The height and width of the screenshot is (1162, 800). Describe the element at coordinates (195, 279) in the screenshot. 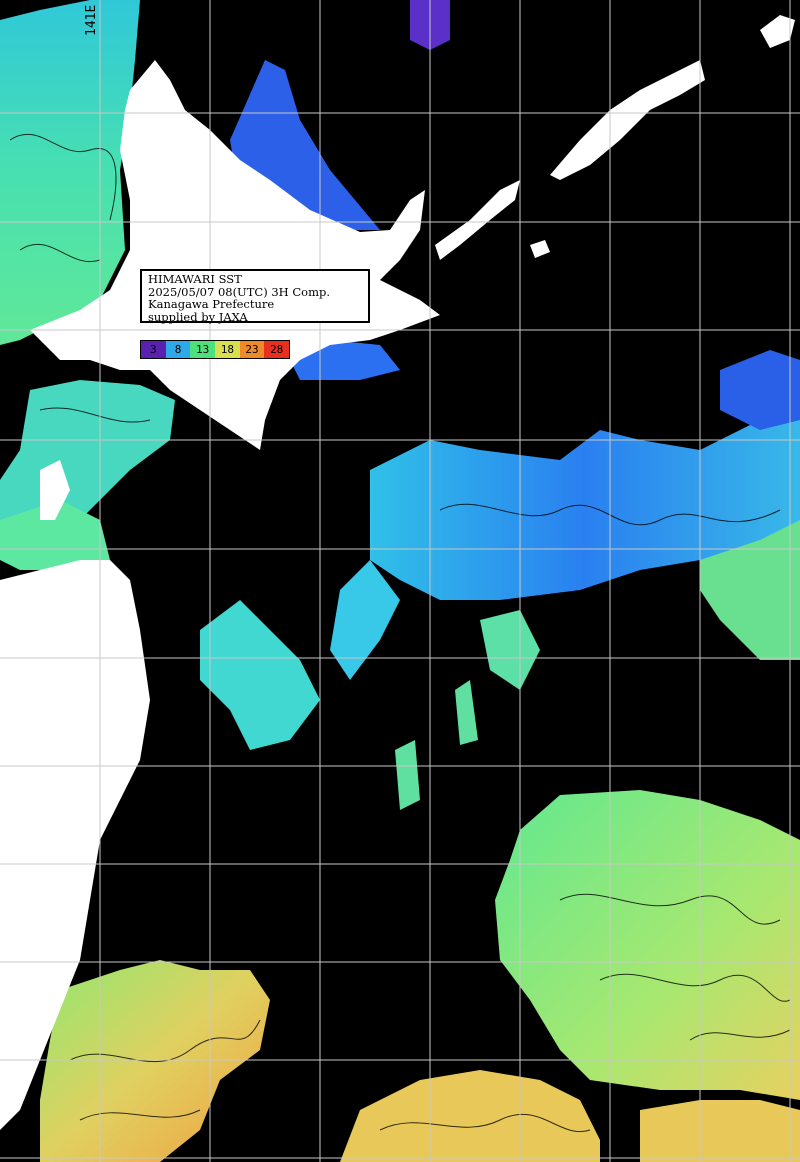

I see `info-line-title: HIMAWARI SST` at that location.